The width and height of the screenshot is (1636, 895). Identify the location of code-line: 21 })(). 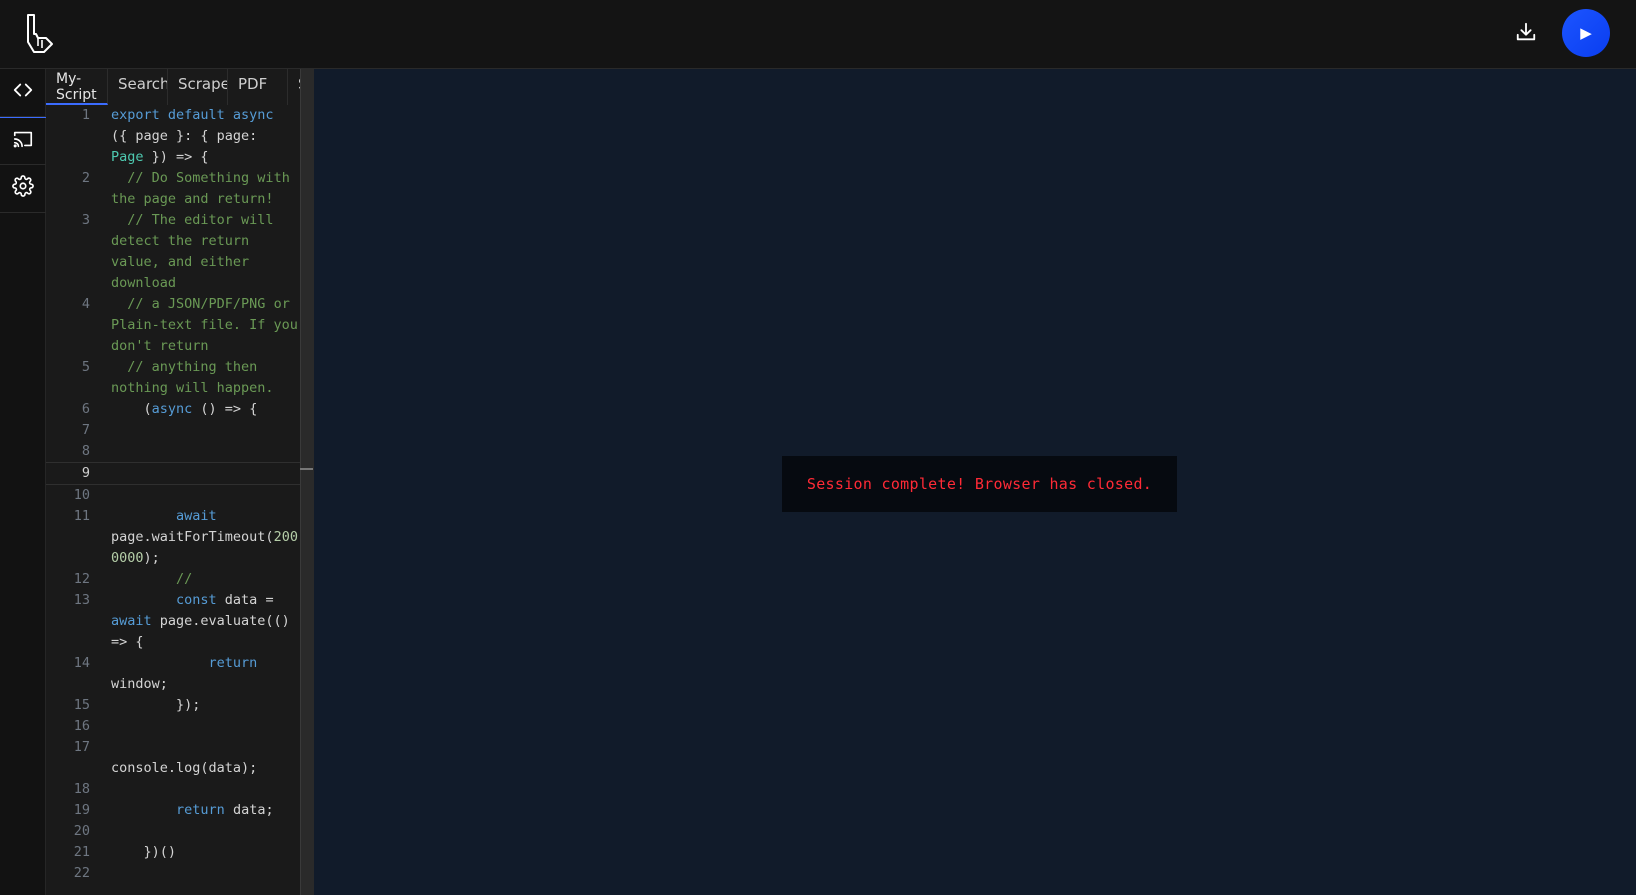
(173, 852).